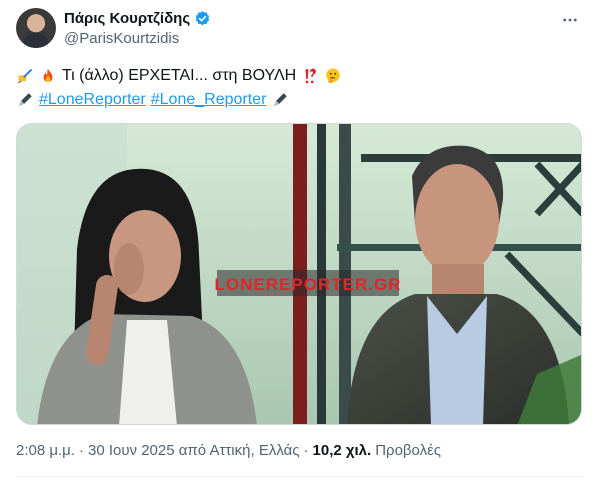 The image size is (600, 483). I want to click on more-horizontal-icon, so click(570, 20).